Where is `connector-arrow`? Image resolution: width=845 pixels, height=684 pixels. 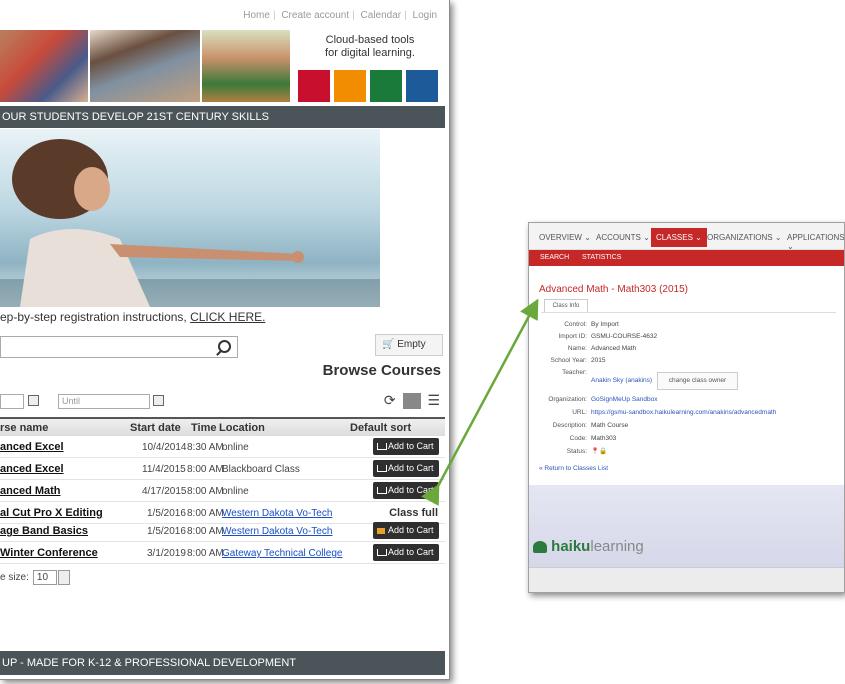 connector-arrow is located at coordinates (480, 402).